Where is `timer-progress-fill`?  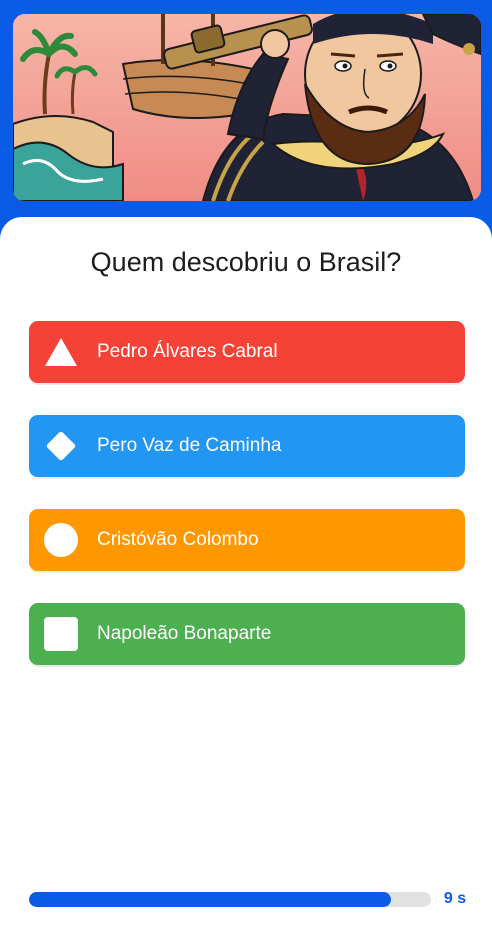 timer-progress-fill is located at coordinates (210, 899).